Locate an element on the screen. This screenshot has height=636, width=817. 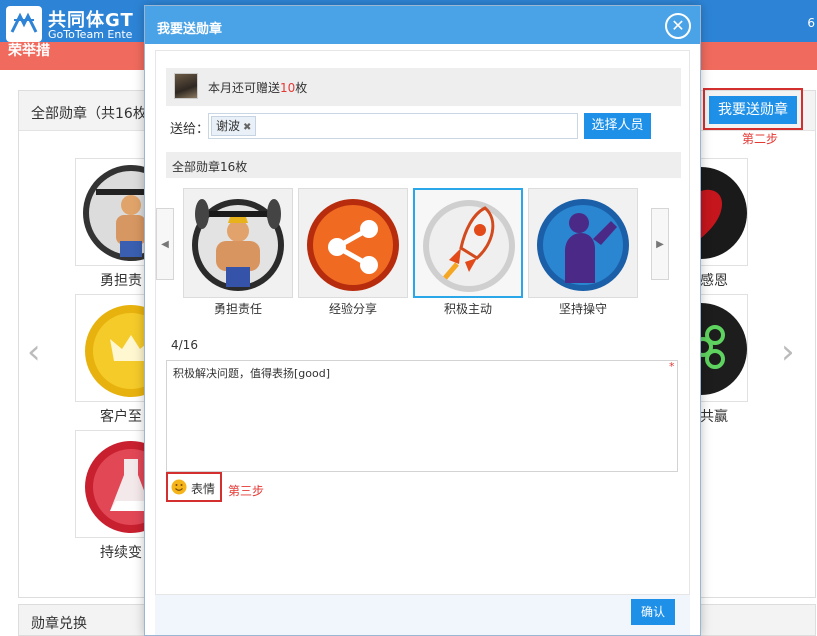
badge-card-selected is located at coordinates (468, 243).